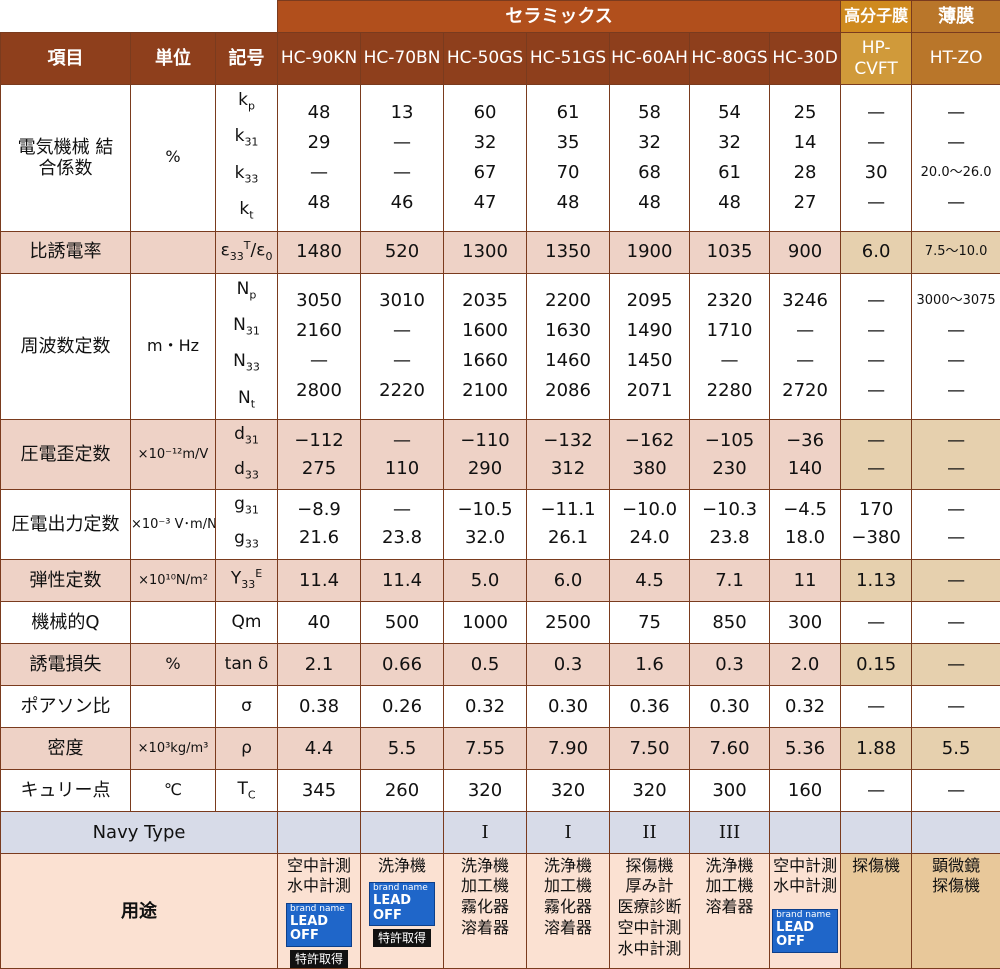 The height and width of the screenshot is (969, 1000). Describe the element at coordinates (805, 301) in the screenshot. I see `value: 3246` at that location.